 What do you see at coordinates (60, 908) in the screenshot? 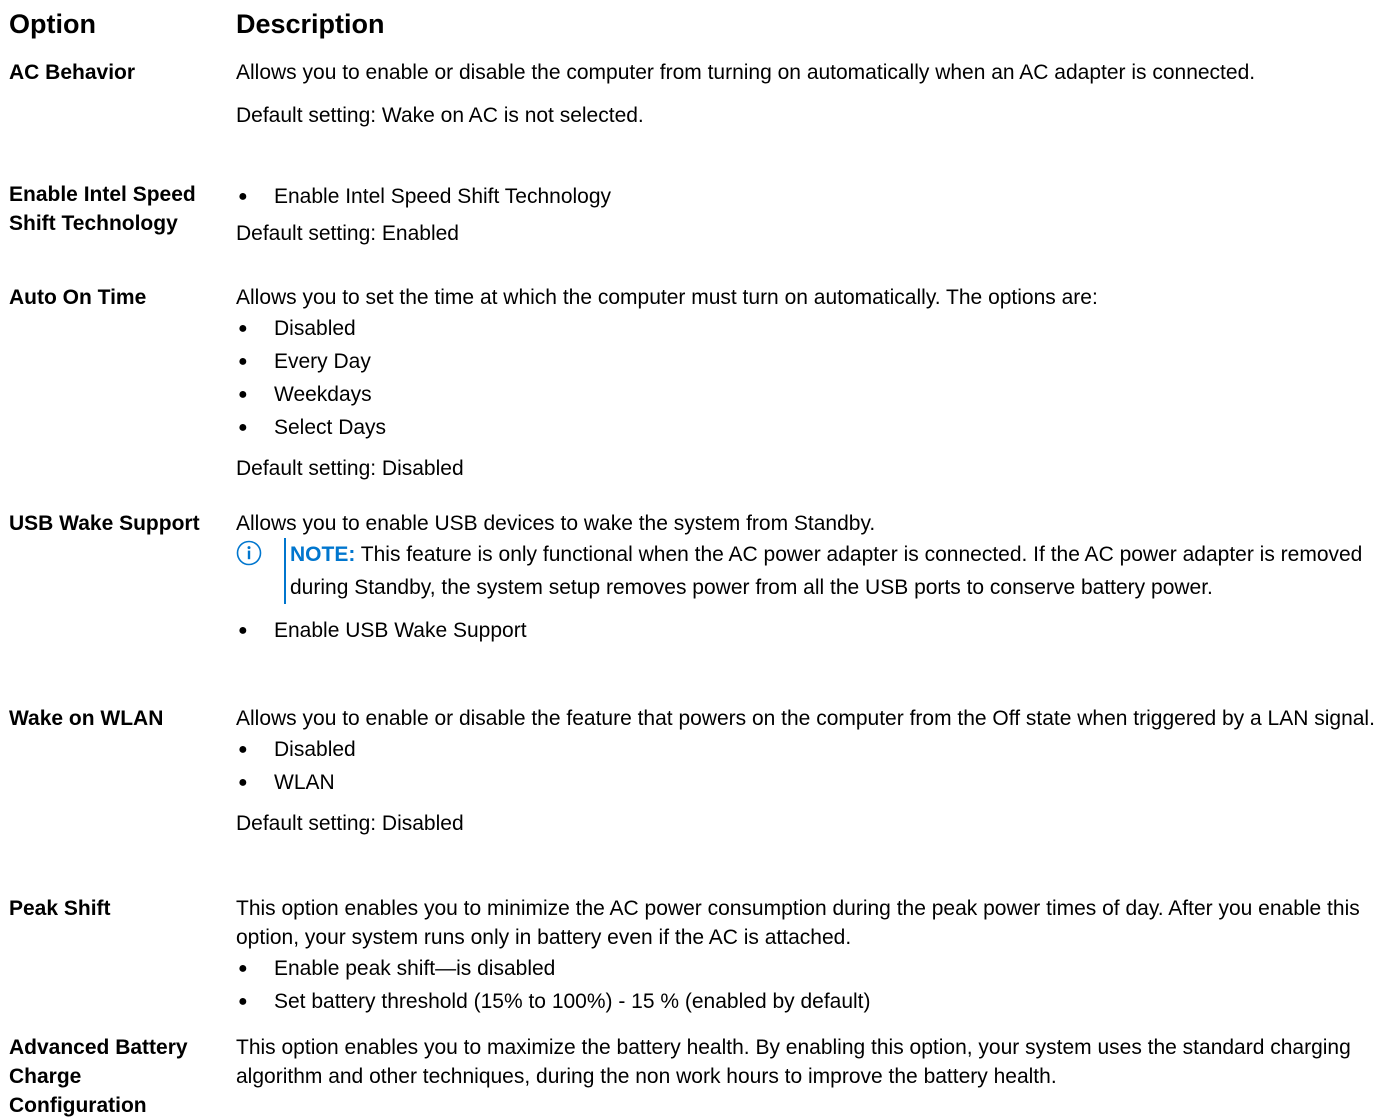
I see `option-label: Peak Shift` at bounding box center [60, 908].